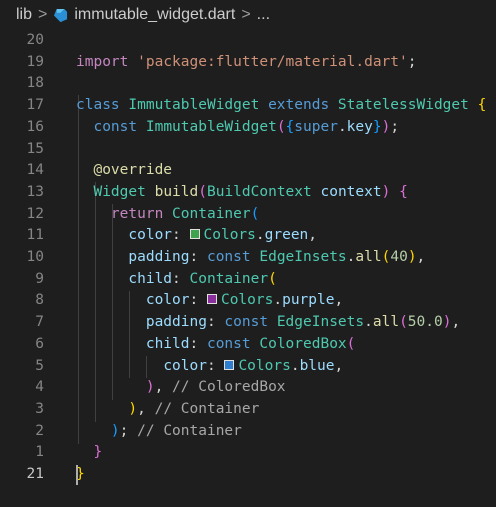 This screenshot has width=496, height=507. Describe the element at coordinates (248, 202) in the screenshot. I see `code-line: return Container(` at that location.